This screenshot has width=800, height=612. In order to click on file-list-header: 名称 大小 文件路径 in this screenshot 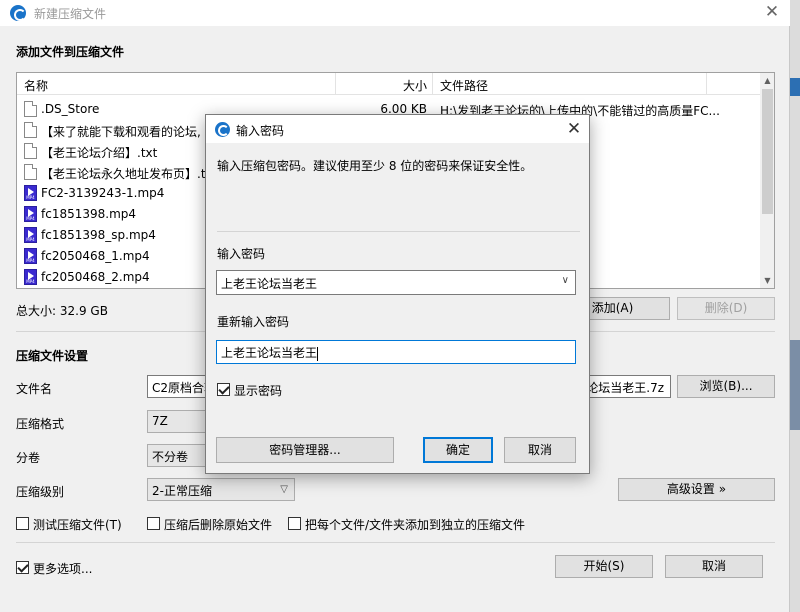, I will do `click(388, 84)`.